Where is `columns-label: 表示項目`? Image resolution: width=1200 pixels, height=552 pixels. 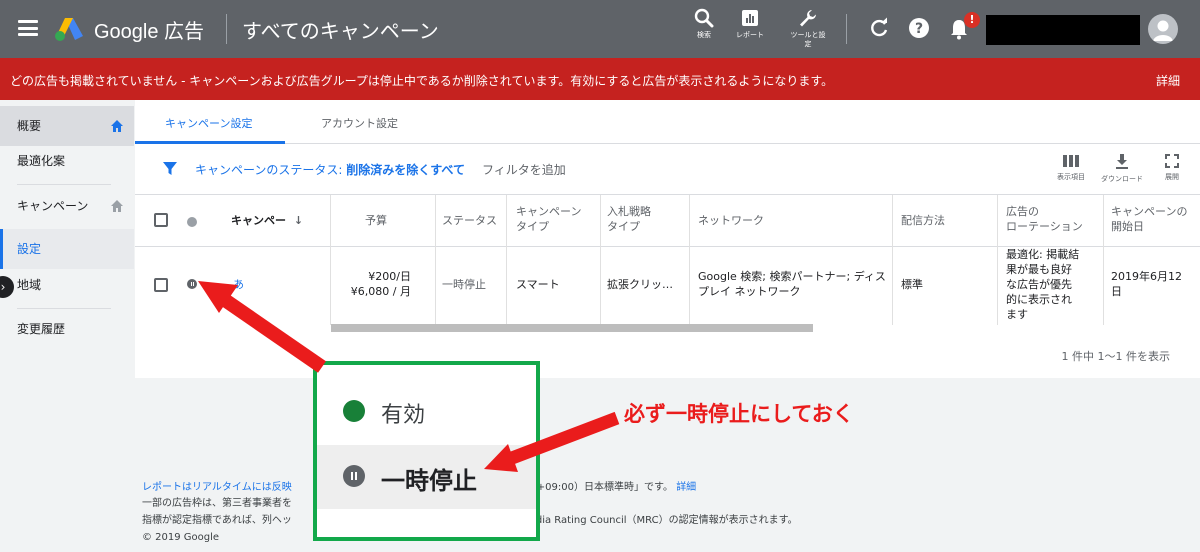 columns-label: 表示項目 is located at coordinates (1071, 177).